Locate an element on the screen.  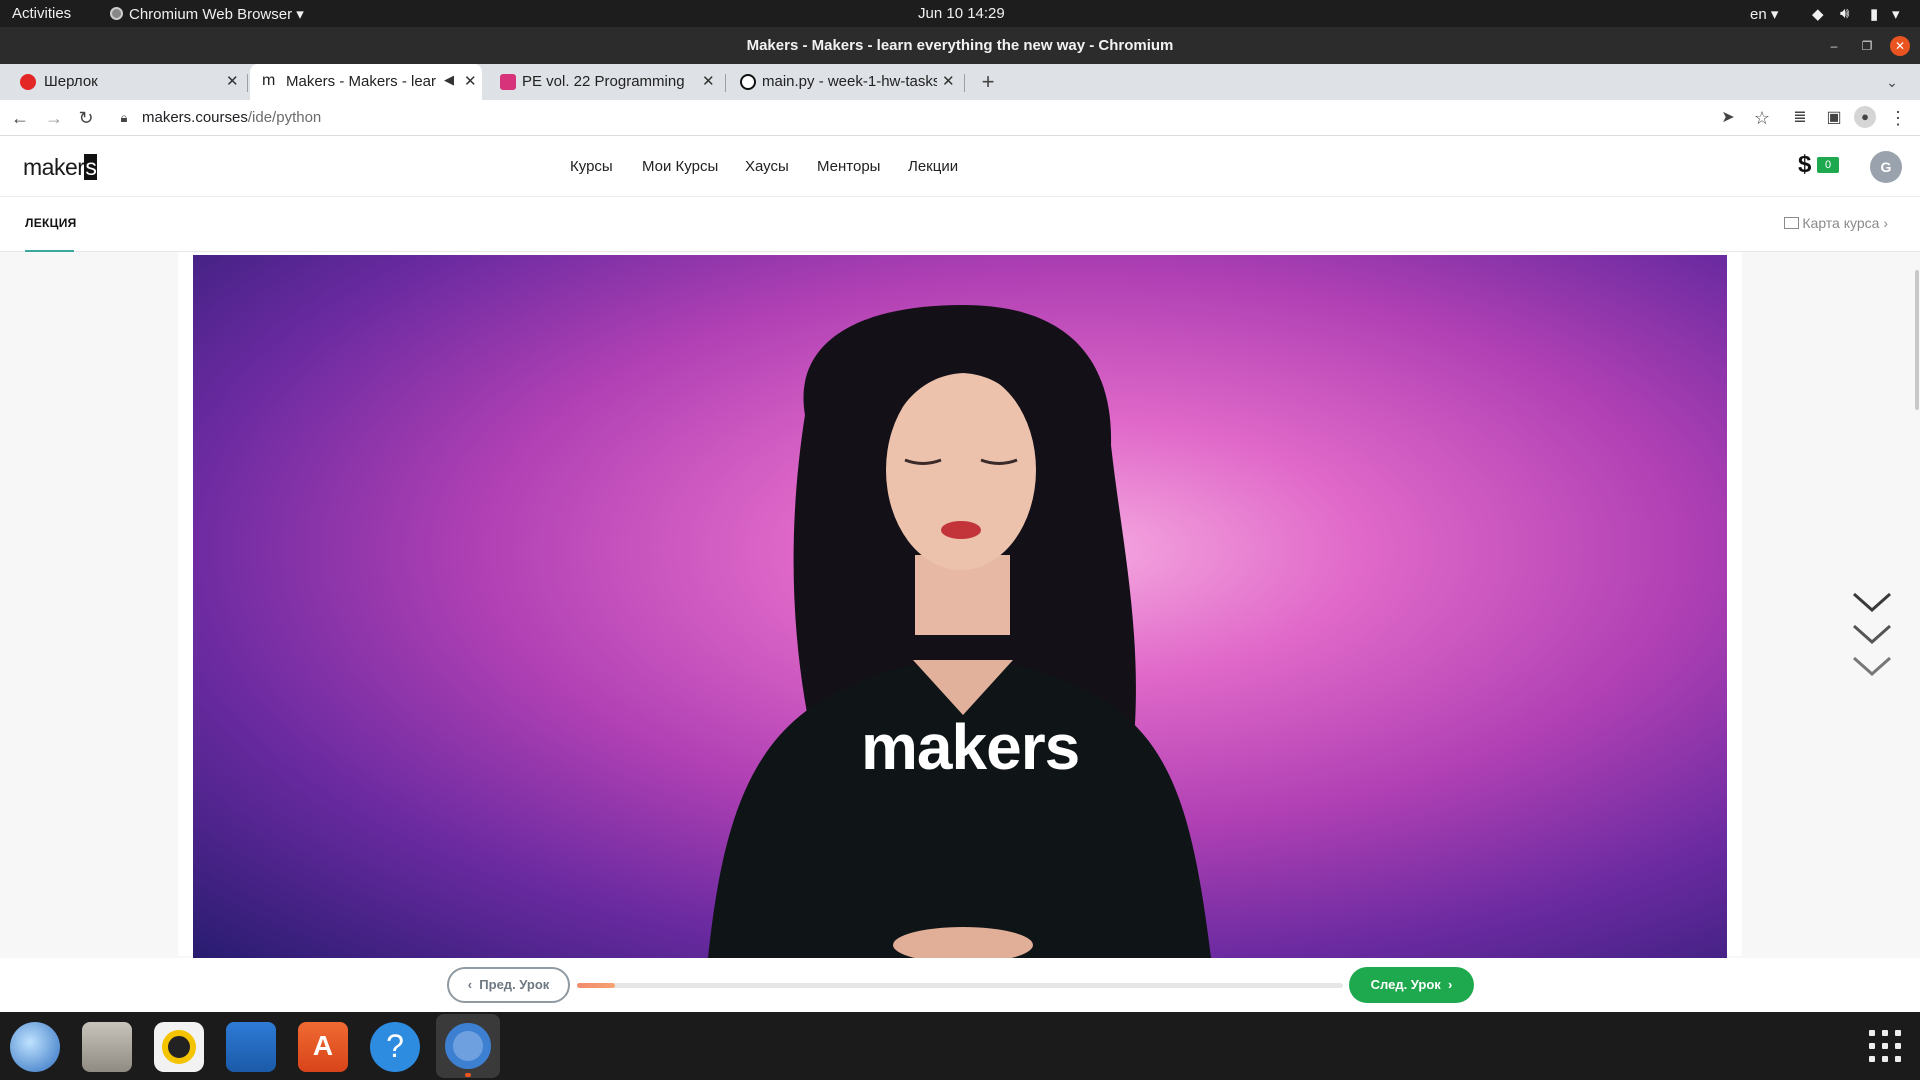
app-menu: Chromium Web Browser ▾ is located at coordinates (207, 14).